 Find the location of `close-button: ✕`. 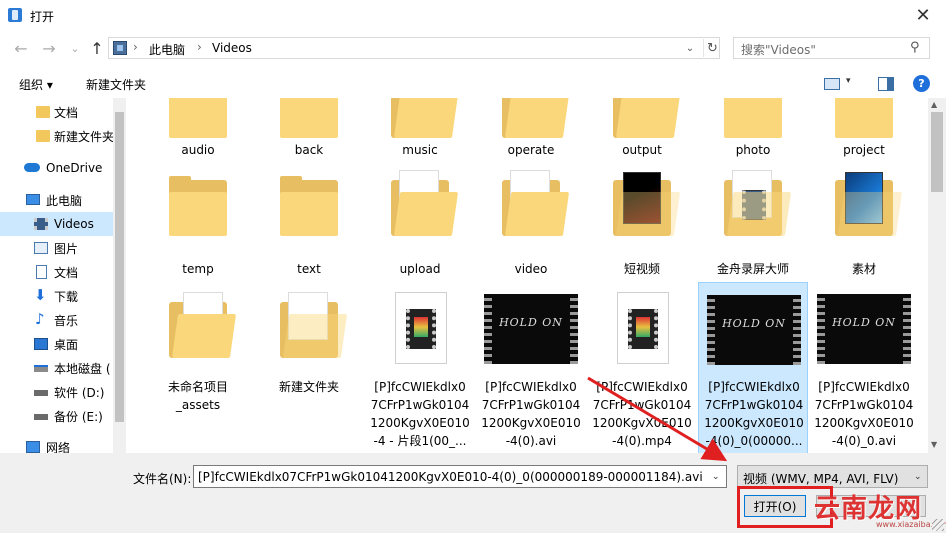

close-button: ✕ is located at coordinates (923, 15).